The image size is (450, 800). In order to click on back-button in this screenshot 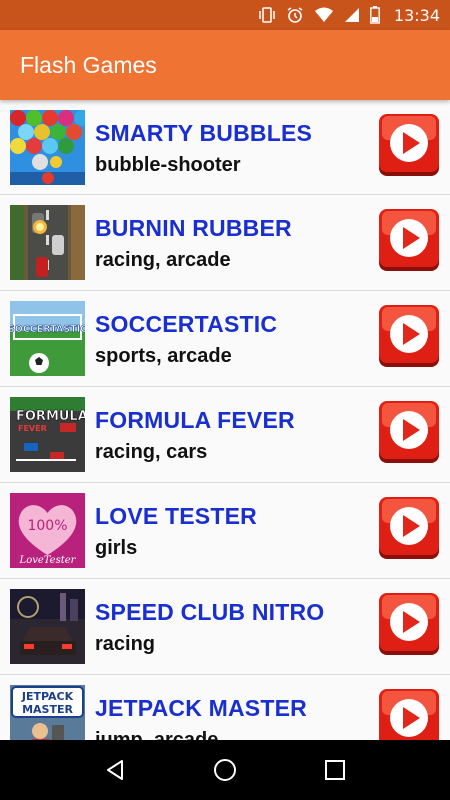, I will do `click(115, 770)`.